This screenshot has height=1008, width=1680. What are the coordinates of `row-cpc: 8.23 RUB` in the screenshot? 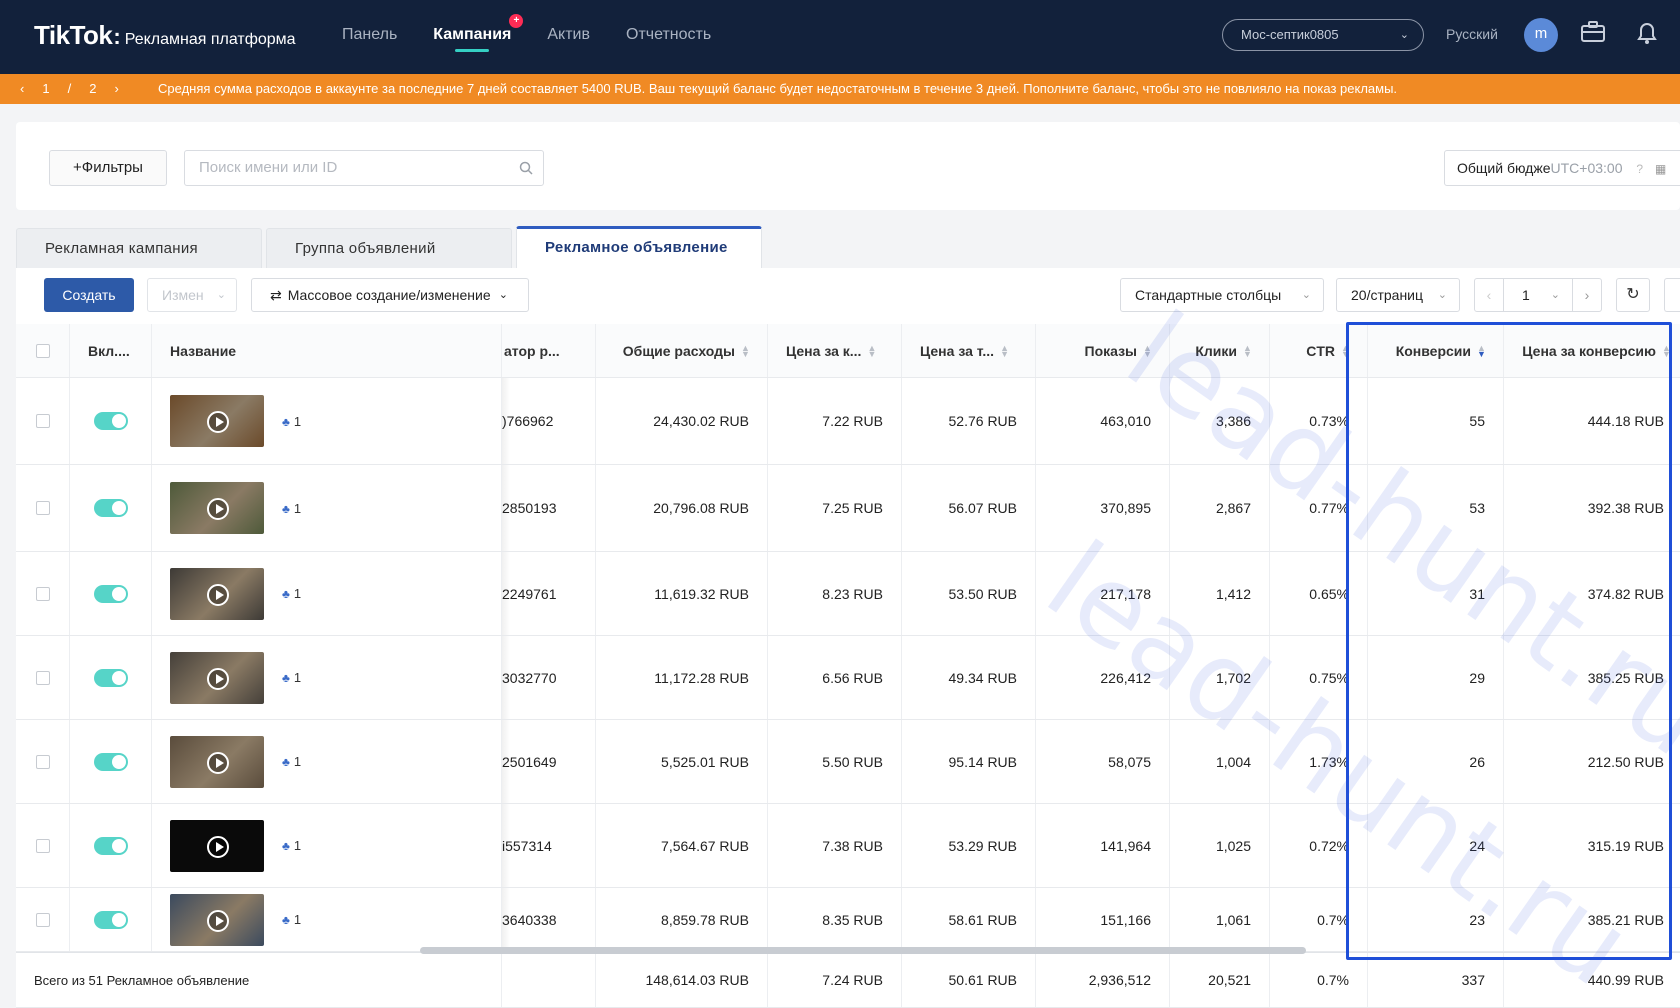 It's located at (835, 593).